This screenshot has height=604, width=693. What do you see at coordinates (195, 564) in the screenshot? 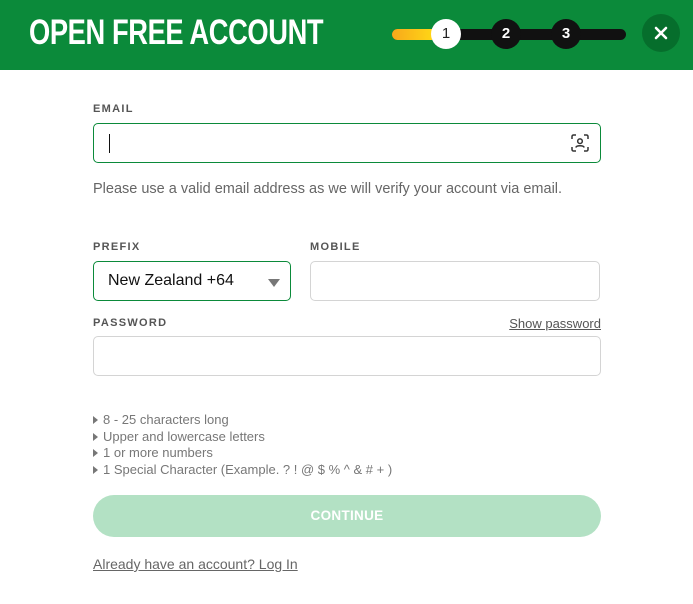
I see `login-link: Already have an account? Log In` at bounding box center [195, 564].